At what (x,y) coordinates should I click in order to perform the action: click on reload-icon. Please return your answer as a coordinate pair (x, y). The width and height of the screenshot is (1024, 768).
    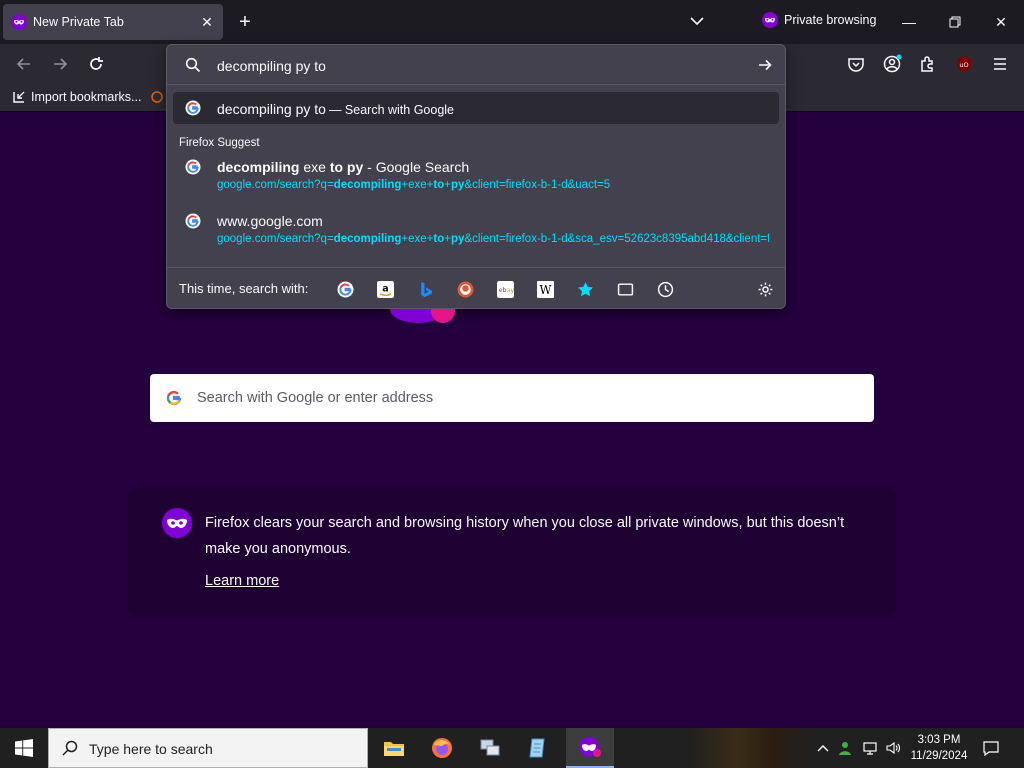
    Looking at the image, I should click on (96, 64).